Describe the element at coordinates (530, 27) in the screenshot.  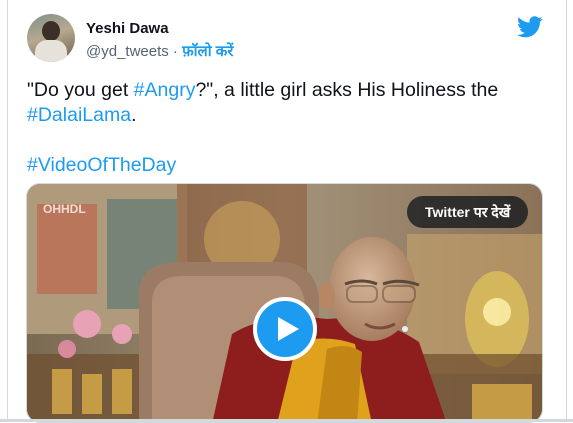
I see `twitter-bird-icon` at that location.